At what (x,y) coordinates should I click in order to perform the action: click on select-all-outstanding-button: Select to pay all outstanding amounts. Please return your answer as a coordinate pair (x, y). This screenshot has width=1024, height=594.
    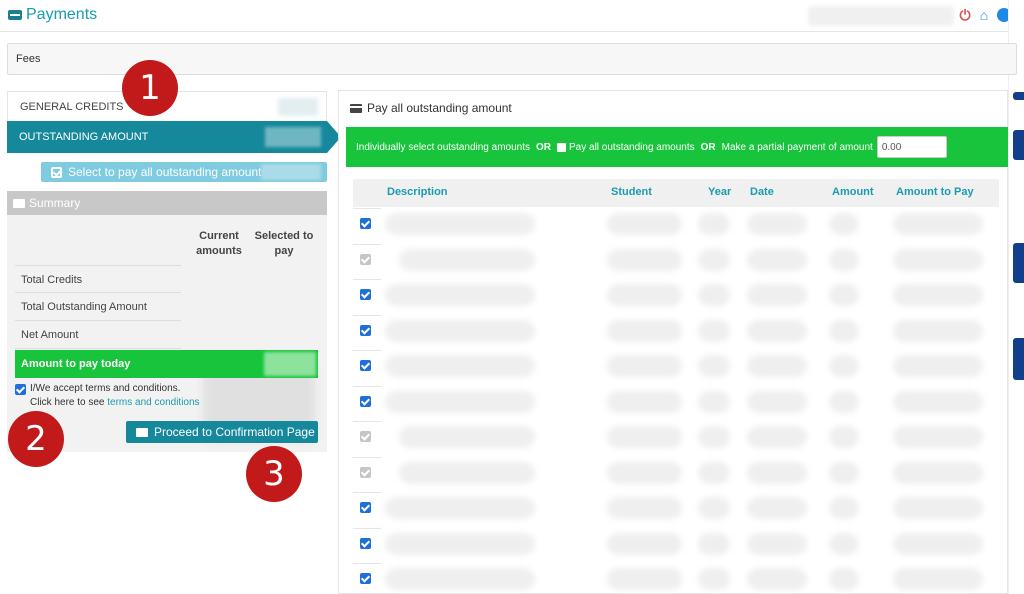
    Looking at the image, I should click on (184, 172).